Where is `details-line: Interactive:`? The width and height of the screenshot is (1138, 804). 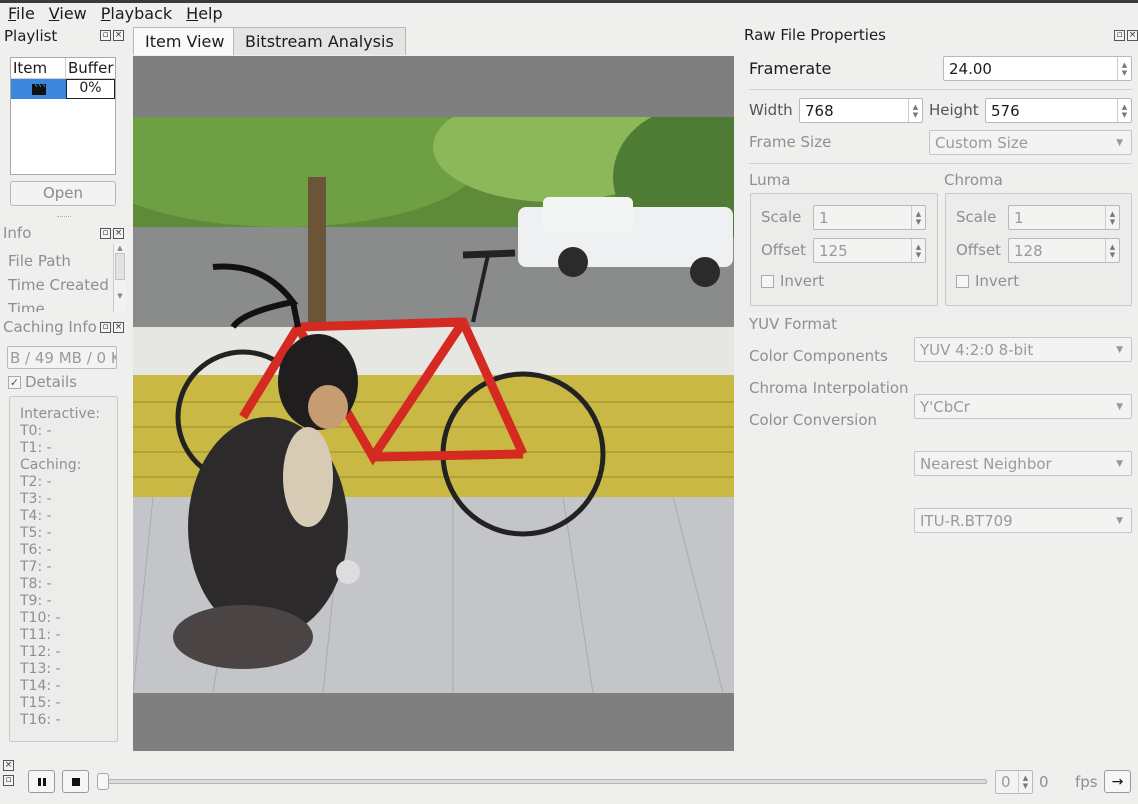
details-line: Interactive: is located at coordinates (60, 414).